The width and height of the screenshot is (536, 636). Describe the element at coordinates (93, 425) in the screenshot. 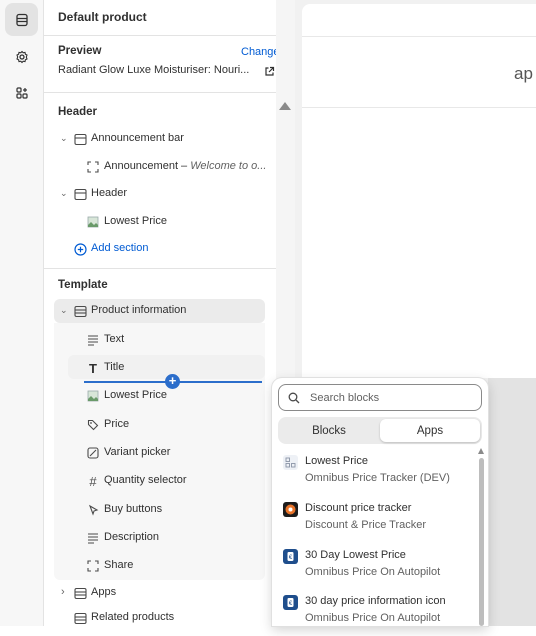

I see `price-tag-icon` at that location.